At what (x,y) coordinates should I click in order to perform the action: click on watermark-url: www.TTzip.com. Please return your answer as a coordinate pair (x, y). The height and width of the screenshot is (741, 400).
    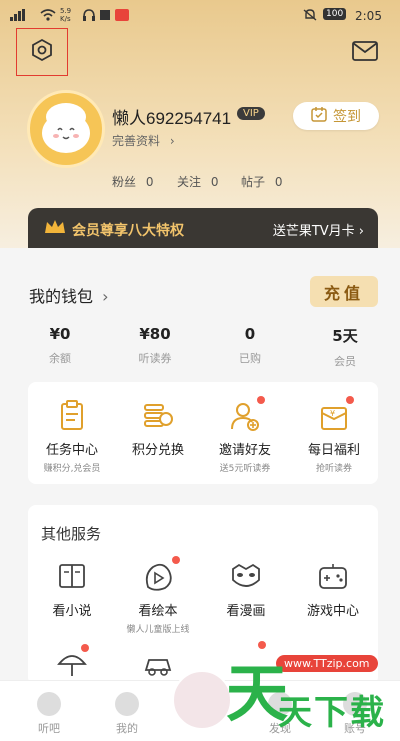
    Looking at the image, I should click on (327, 663).